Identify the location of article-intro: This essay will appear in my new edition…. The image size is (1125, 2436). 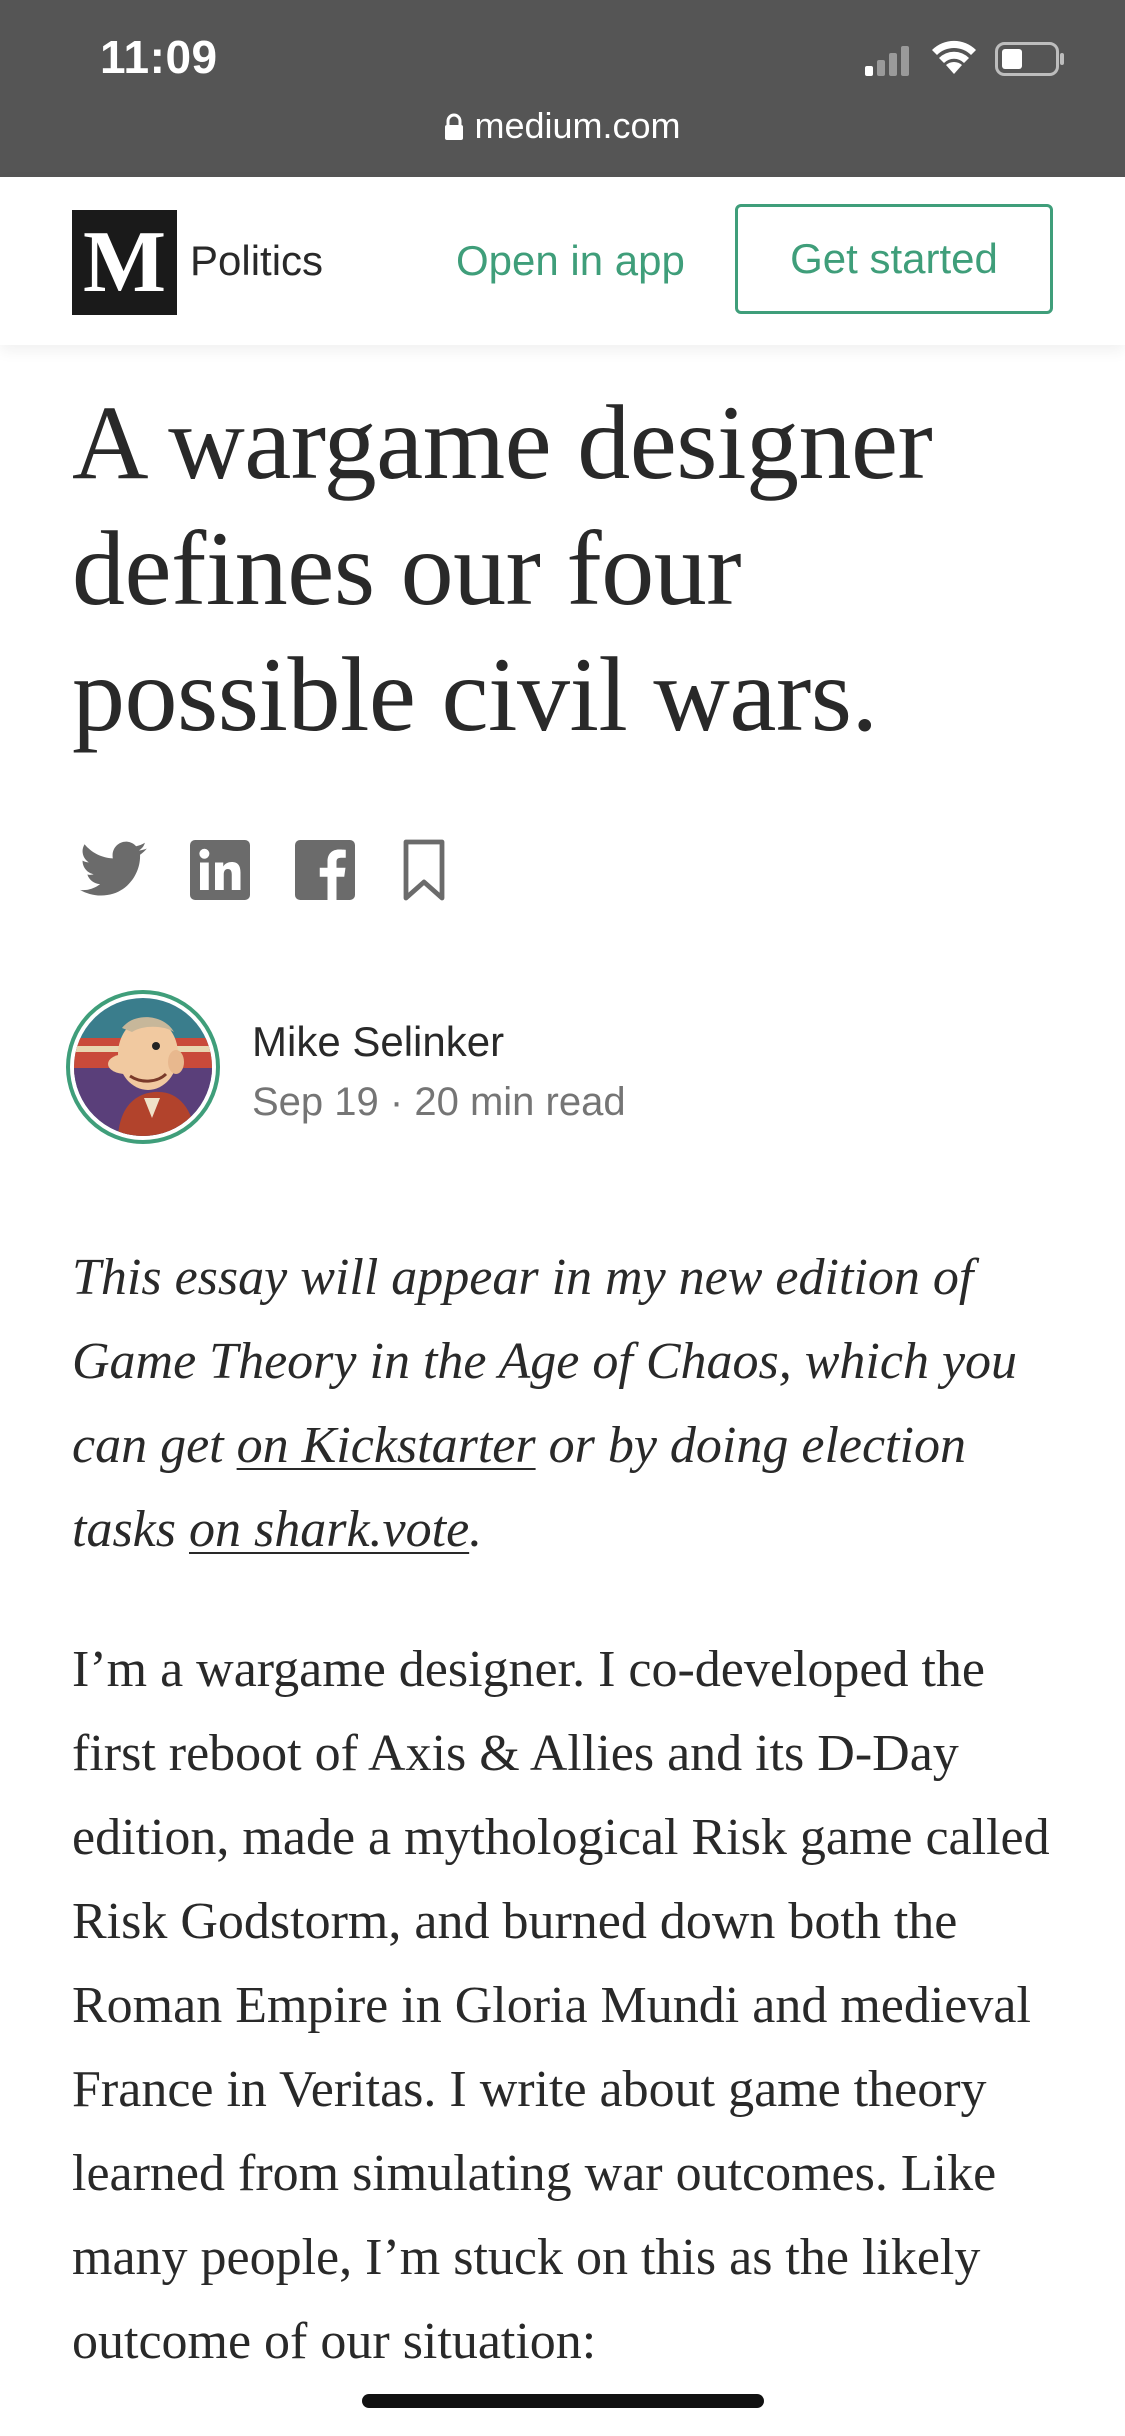
(572, 1404).